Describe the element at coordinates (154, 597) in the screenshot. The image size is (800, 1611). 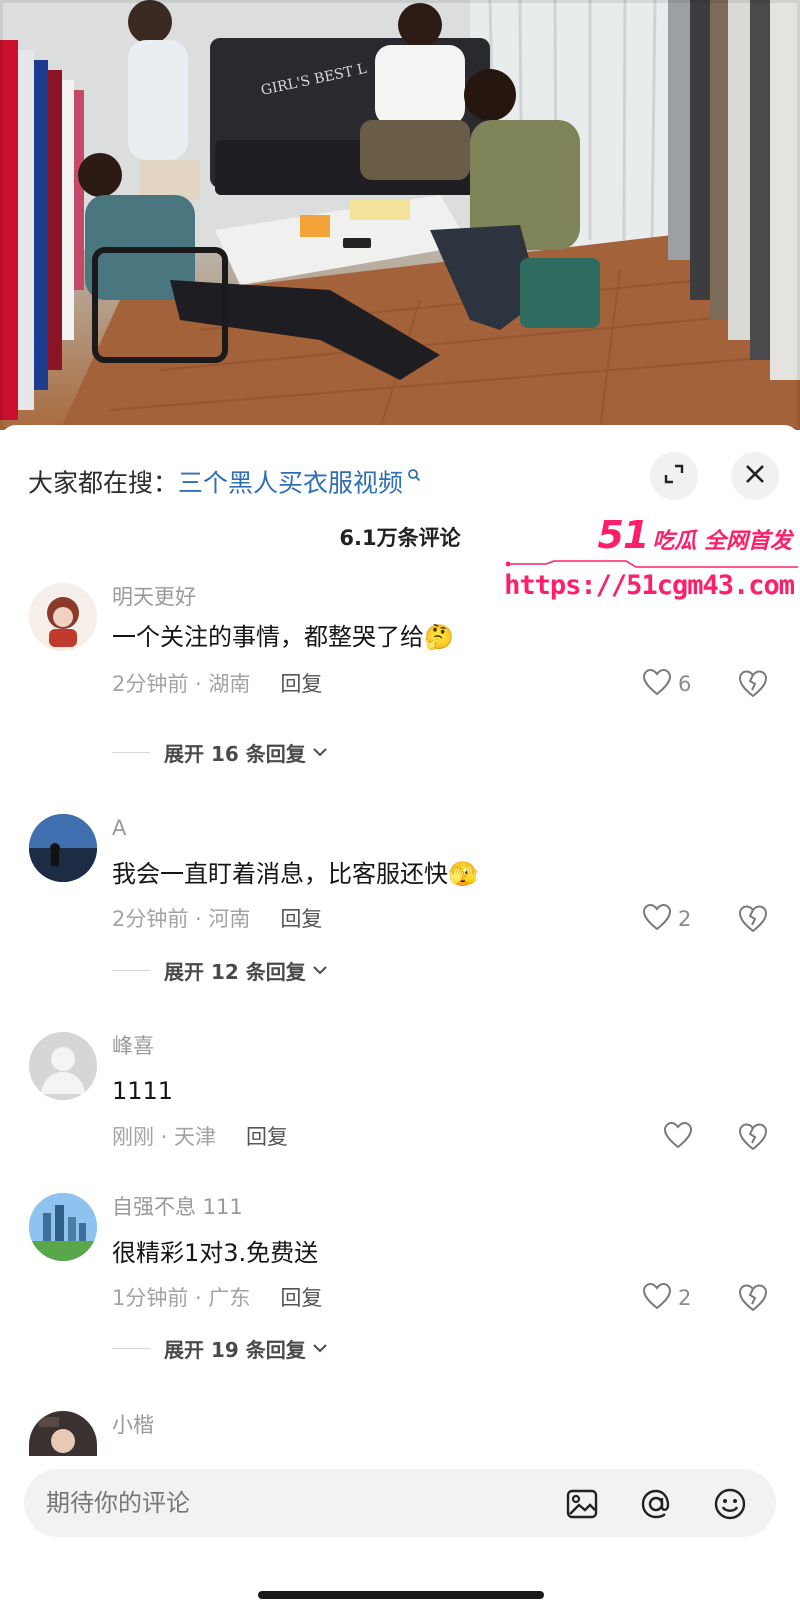
I see `comment-author: 明天更好` at that location.